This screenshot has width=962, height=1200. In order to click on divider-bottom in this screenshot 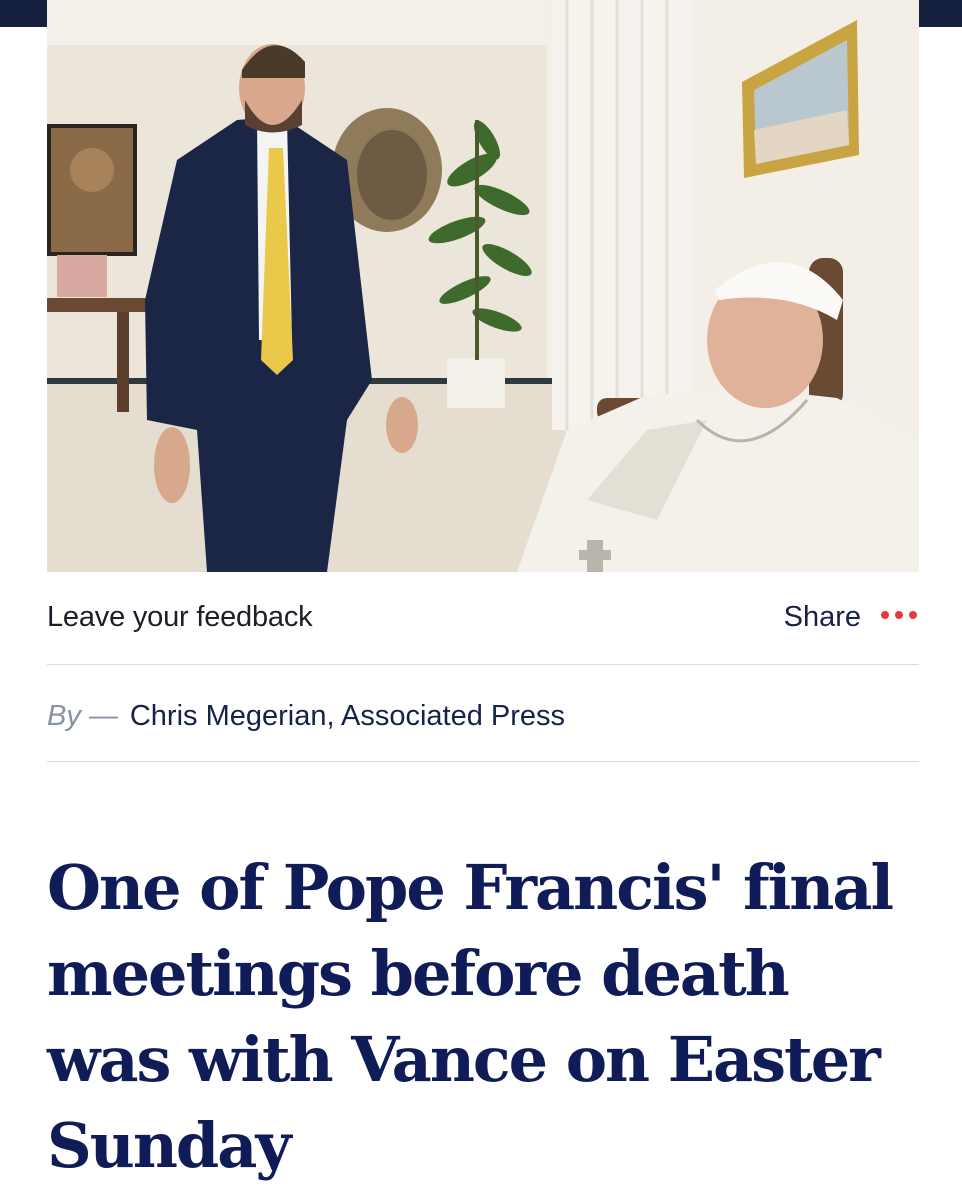, I will do `click(483, 761)`.